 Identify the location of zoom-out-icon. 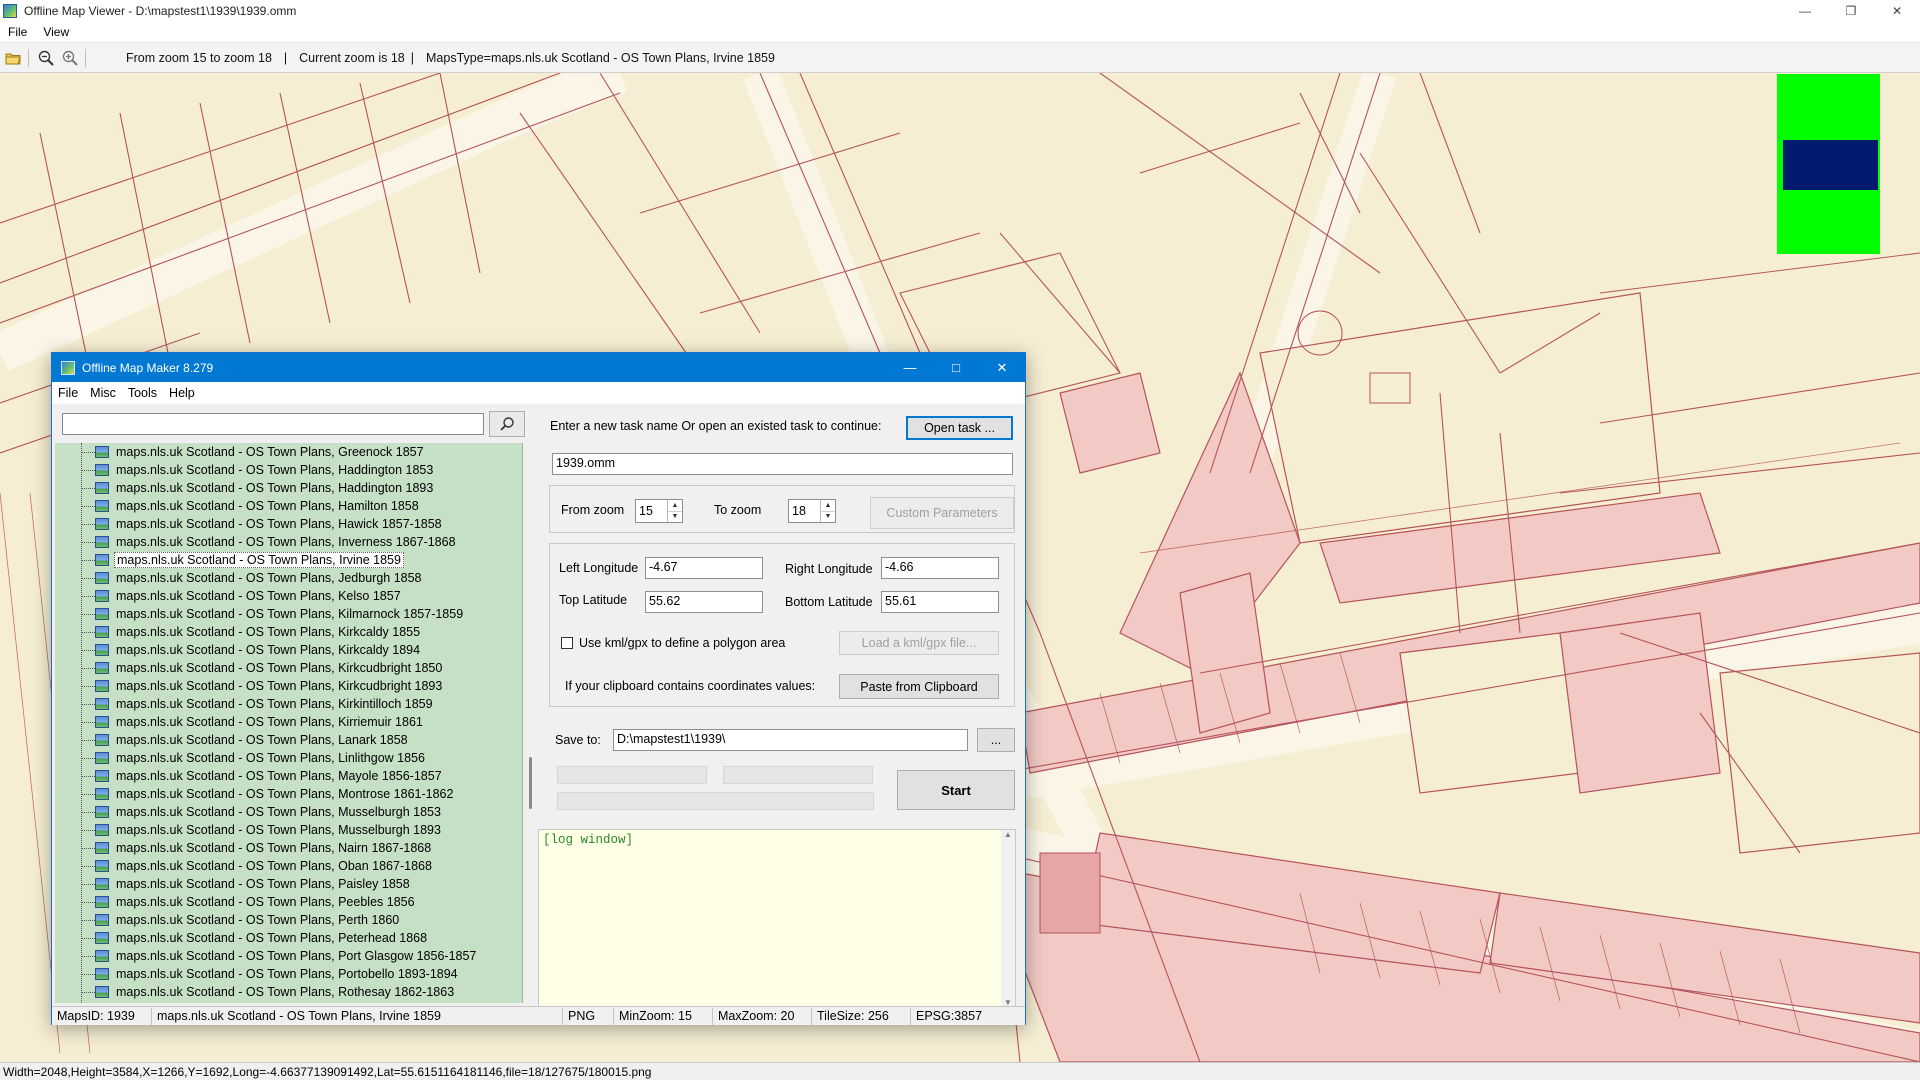
(46, 58).